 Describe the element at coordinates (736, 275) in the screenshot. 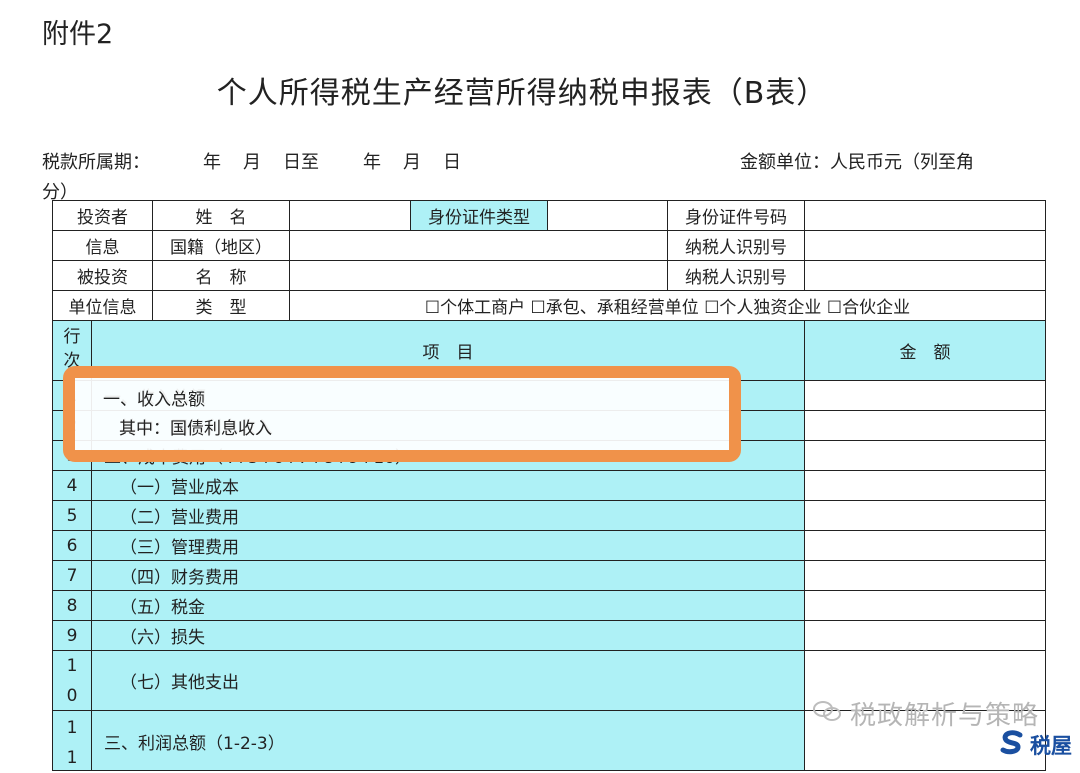

I see `company-taxpayer-id-label: 纳税人识别号` at that location.